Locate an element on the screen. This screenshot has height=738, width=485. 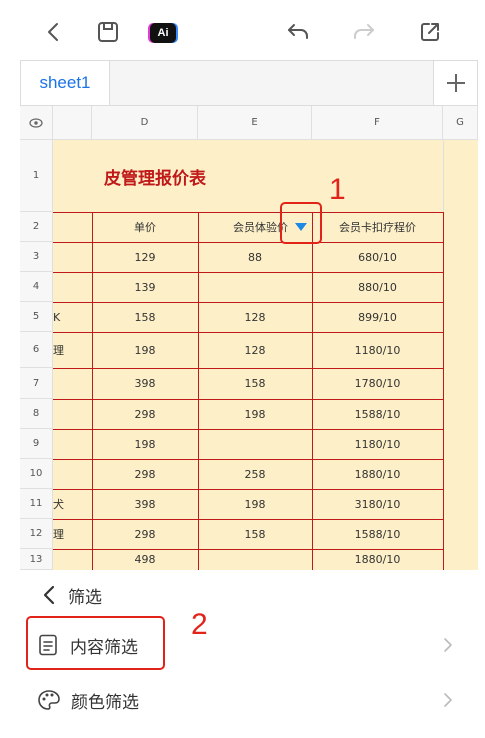
row-header: 8 is located at coordinates (36, 414).